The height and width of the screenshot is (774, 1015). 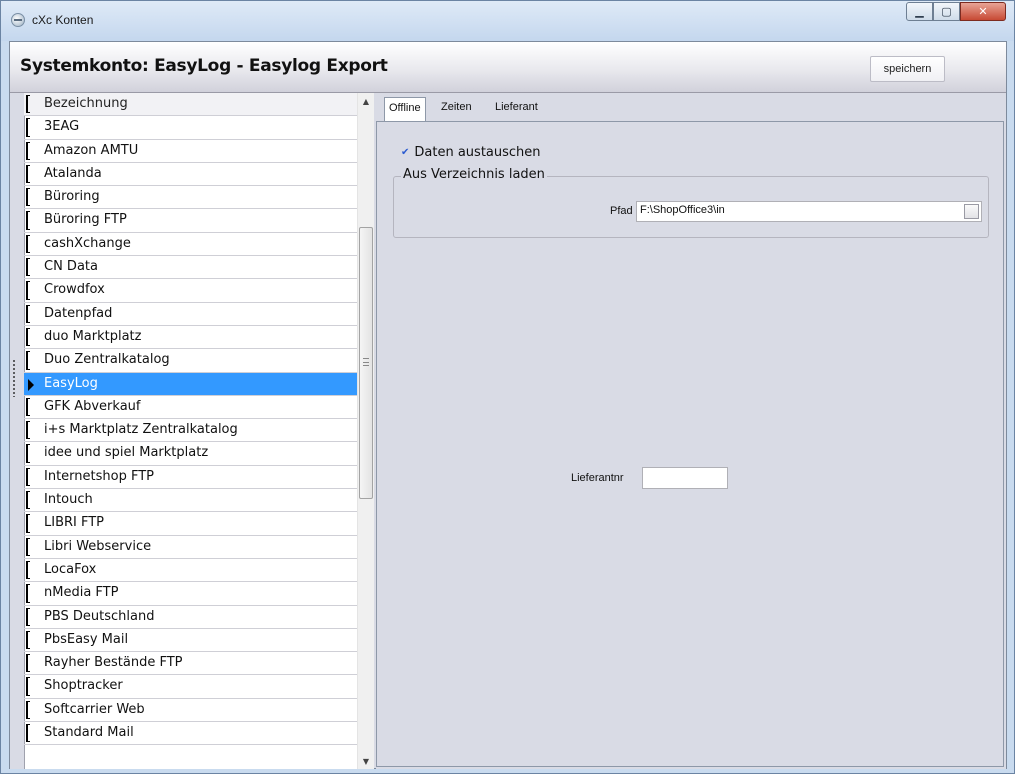 I want to click on list-item: Shoptracker, so click(x=190, y=687).